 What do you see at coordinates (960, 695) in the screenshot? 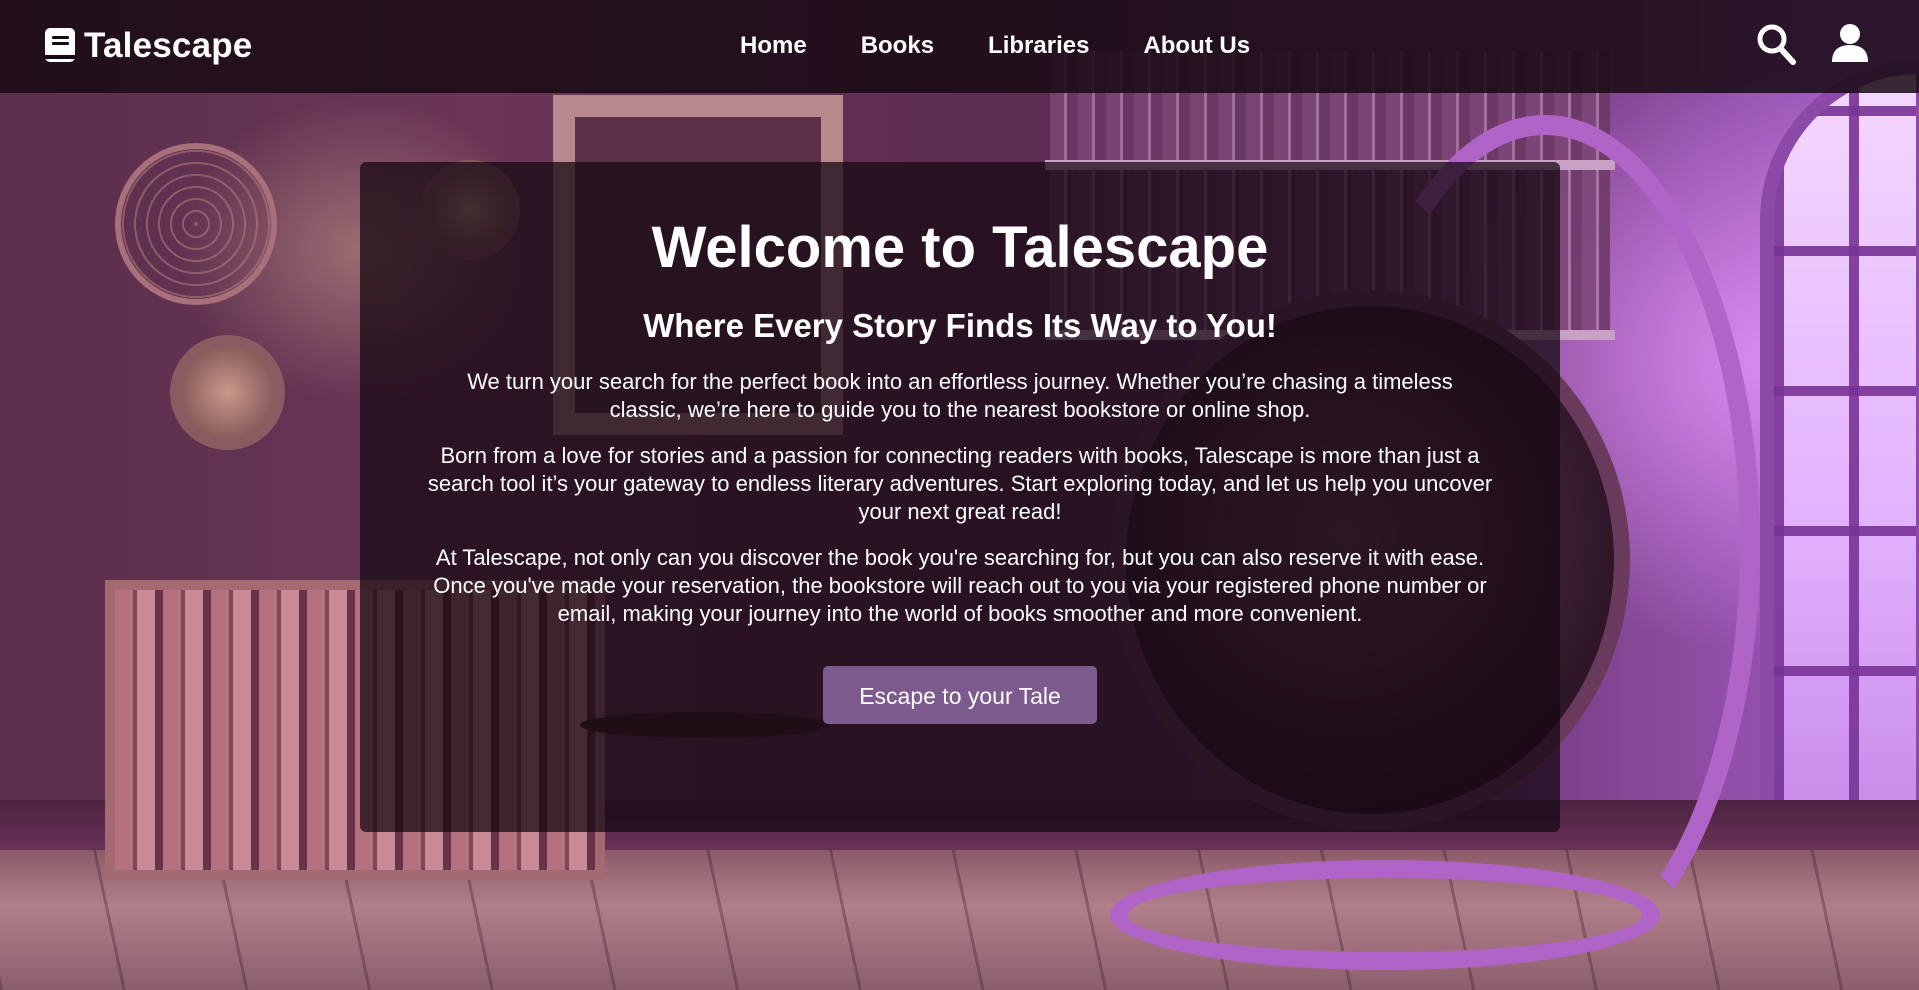
I see `escape-to-tale-button: Escape to your Tale` at bounding box center [960, 695].